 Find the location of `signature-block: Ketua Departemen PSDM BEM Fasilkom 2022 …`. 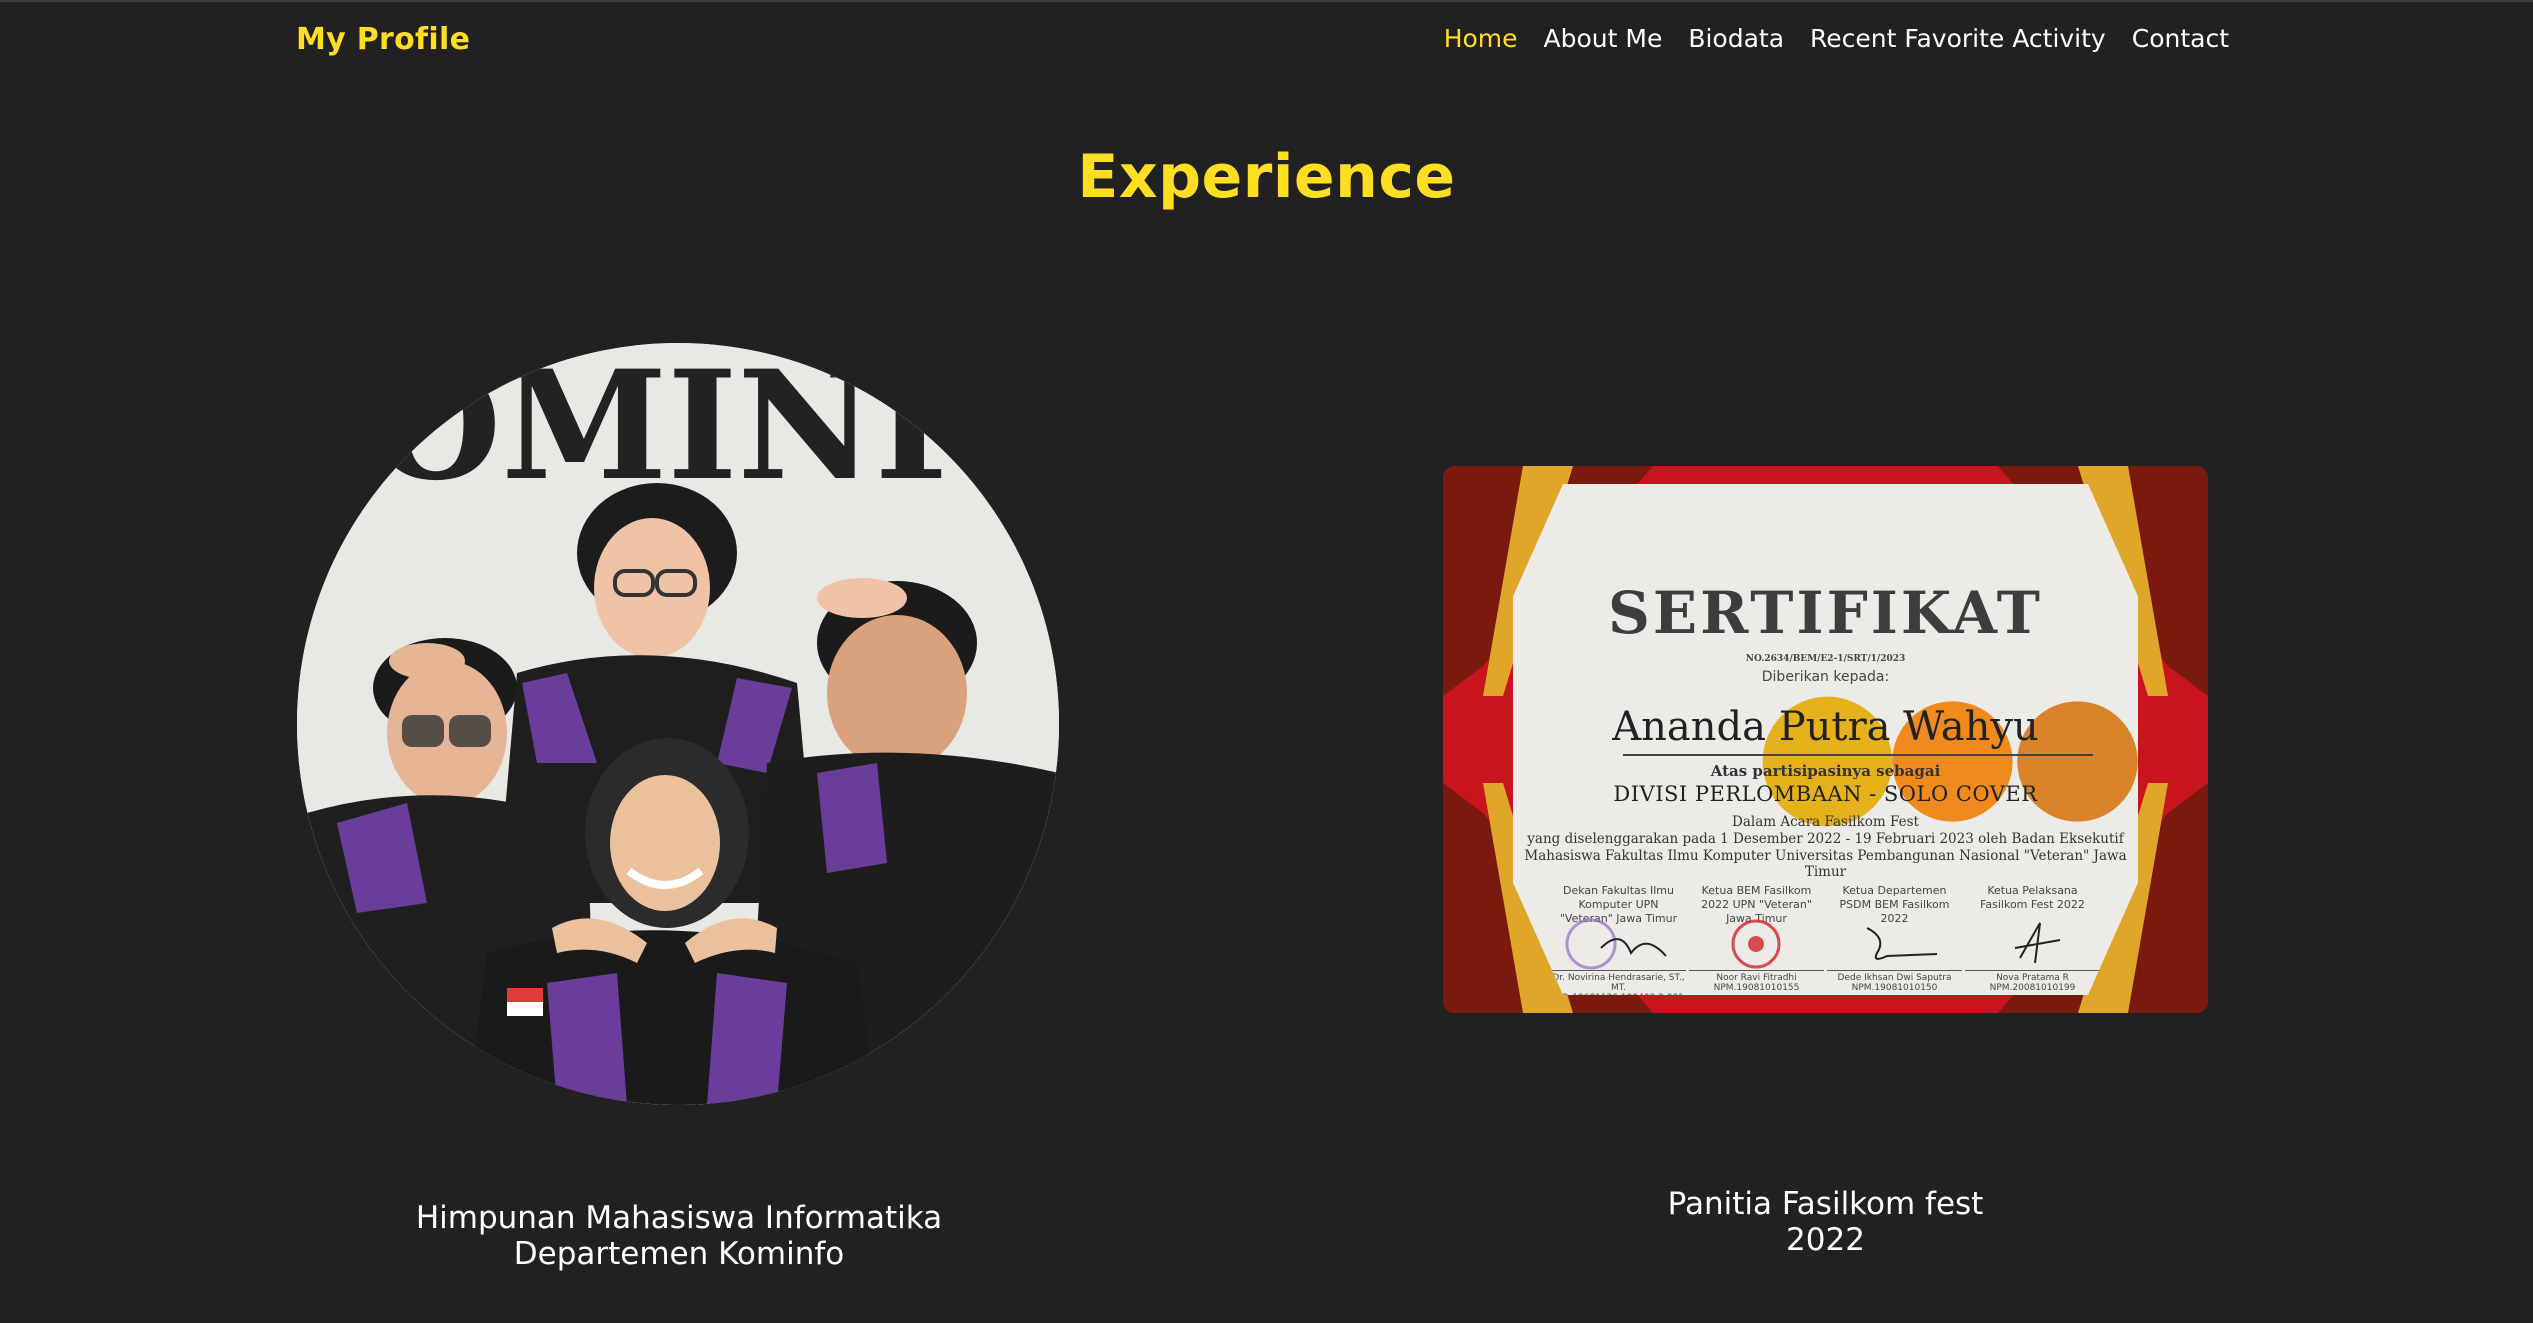

signature-block: Ketua Departemen PSDM BEM Fasilkom 2022 … is located at coordinates (1894, 939).